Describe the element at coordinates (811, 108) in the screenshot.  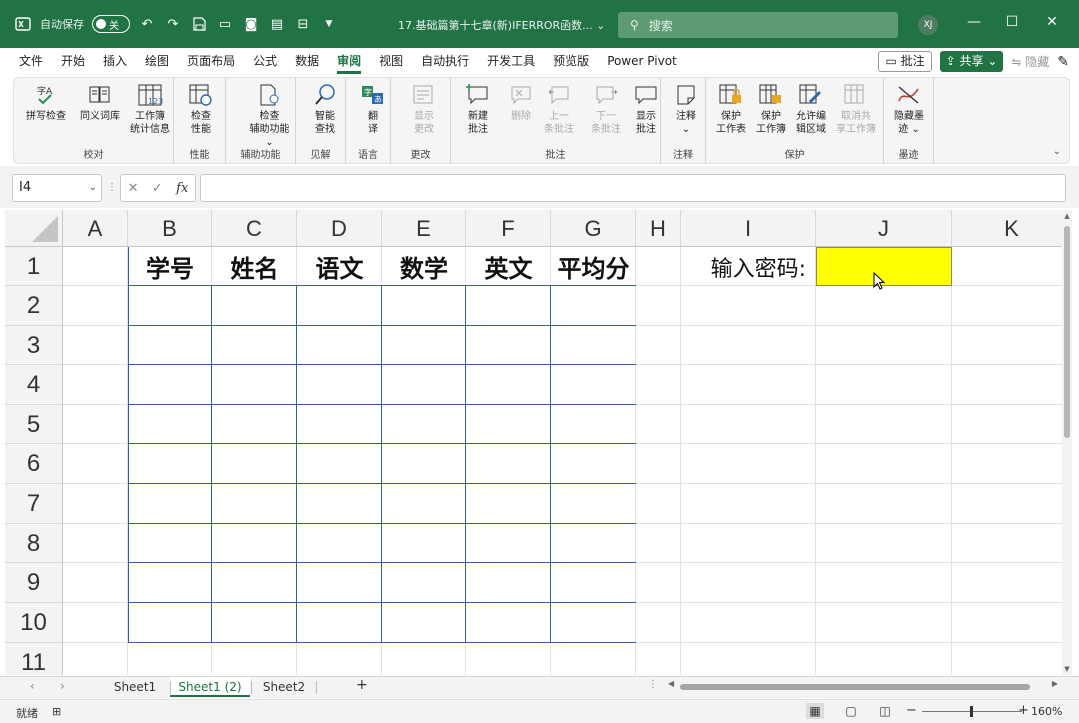
I see `ribbon-button-8-2: 允许编 辑区域` at that location.